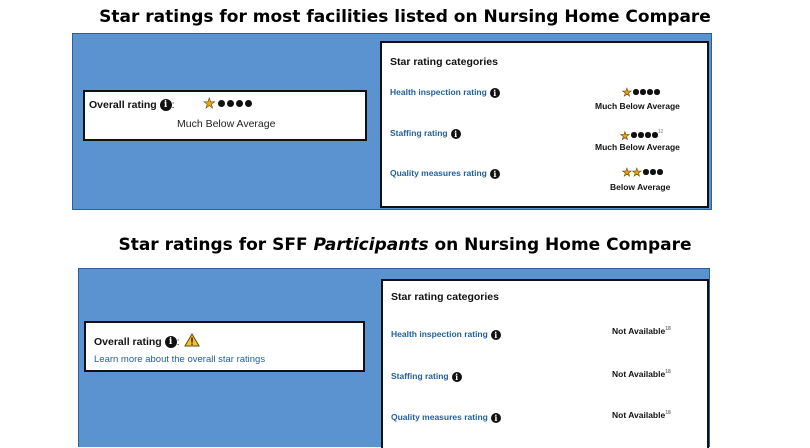 The height and width of the screenshot is (448, 810). What do you see at coordinates (641, 331) in the screenshot?
I see `category-value-health-inspection: Not Available18` at bounding box center [641, 331].